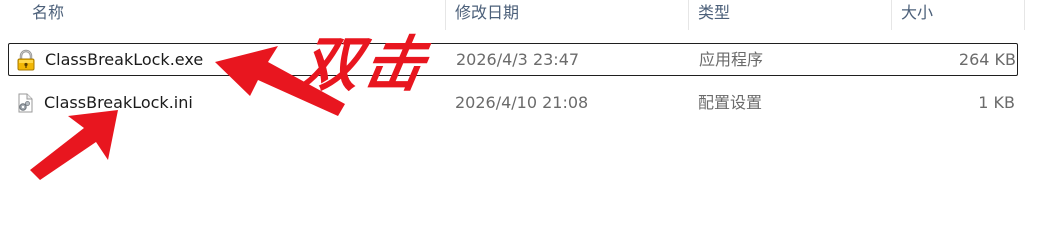 The width and height of the screenshot is (1054, 240). I want to click on file-size: 264 KB, so click(987, 59).